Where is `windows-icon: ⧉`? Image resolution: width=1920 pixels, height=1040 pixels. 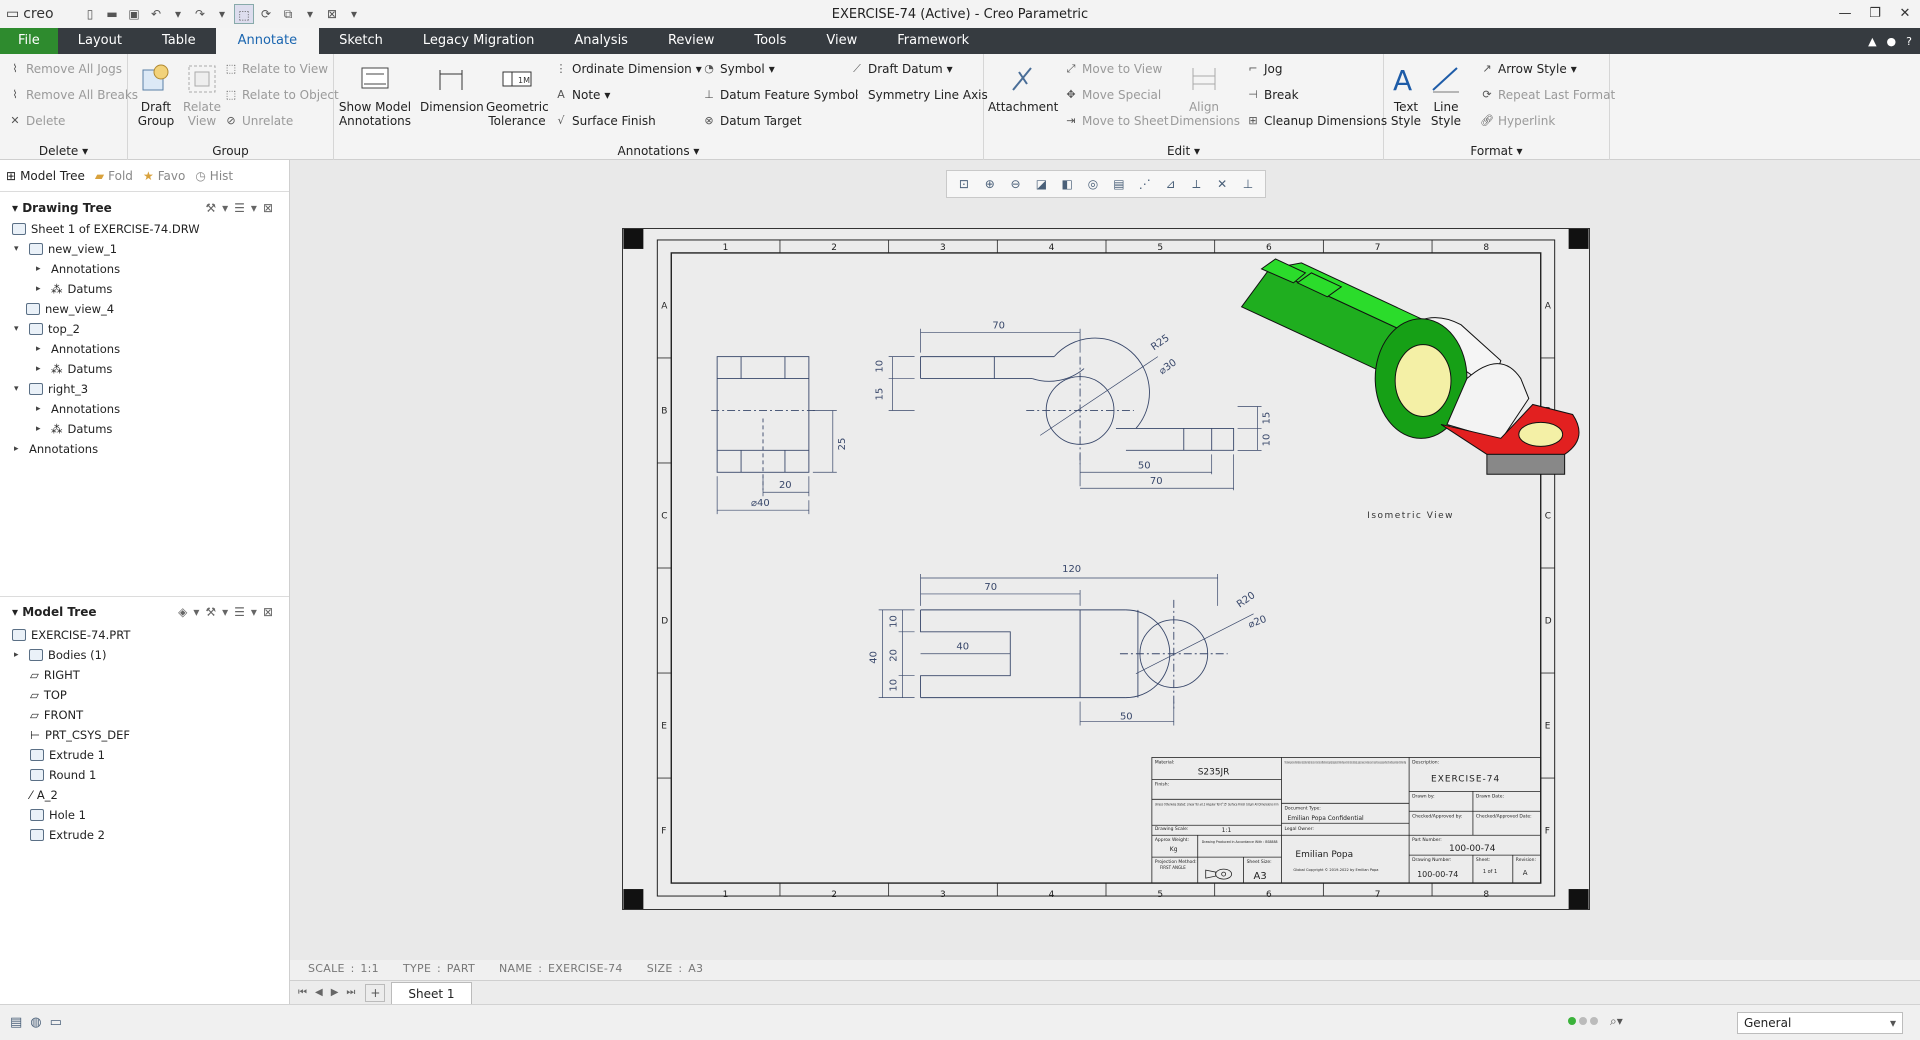 windows-icon: ⧉ is located at coordinates (288, 14).